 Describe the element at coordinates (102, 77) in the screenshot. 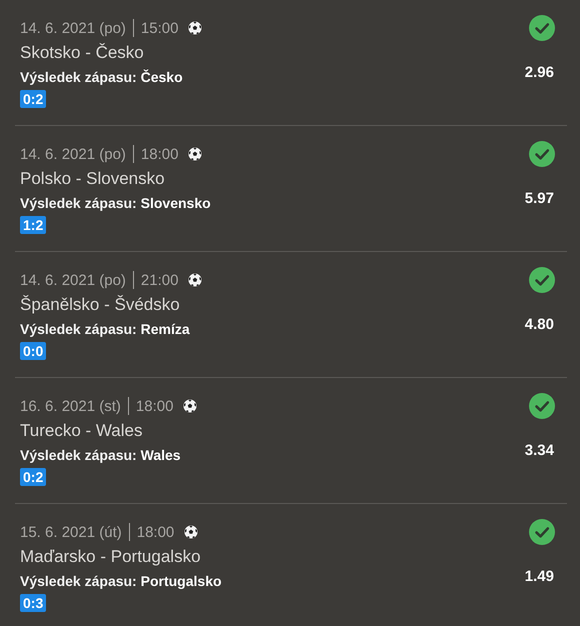

I see `bet-selection: Výsledek zápasu: Česko` at that location.